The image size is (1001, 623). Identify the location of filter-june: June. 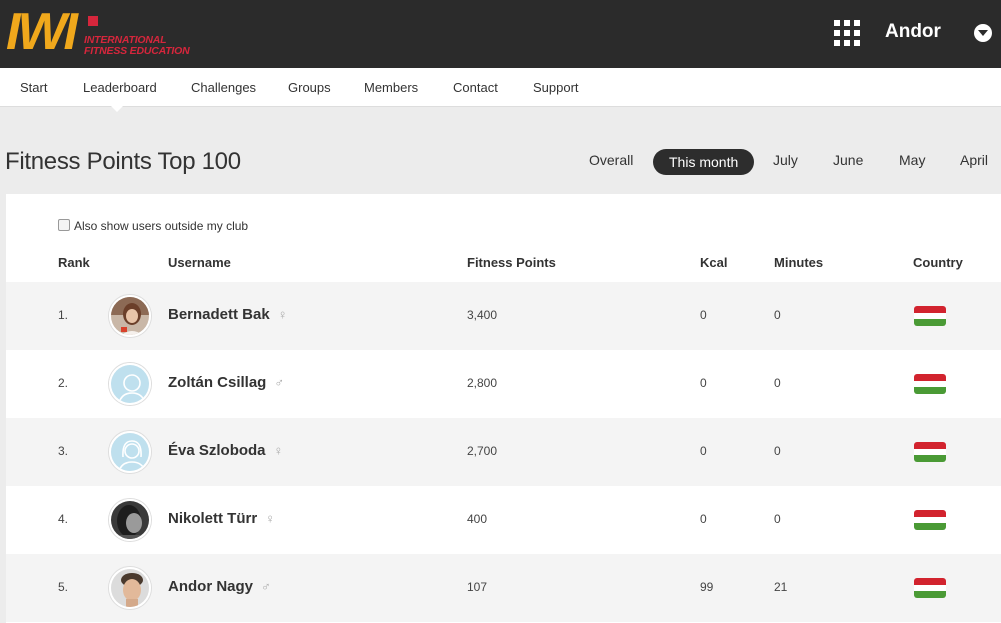
(848, 160).